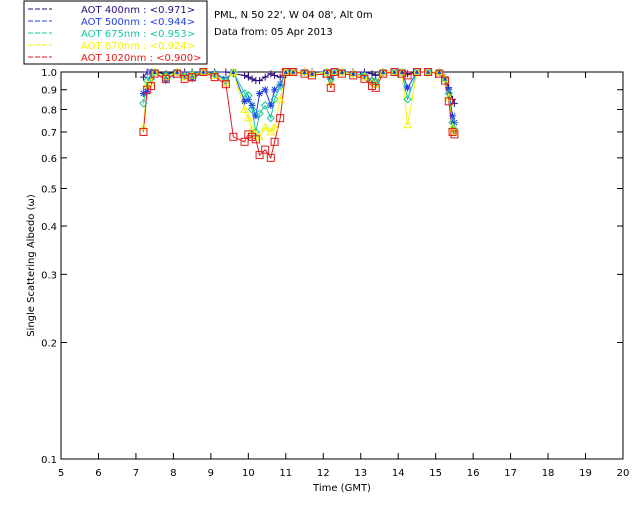 Image resolution: width=640 pixels, height=512 pixels. What do you see at coordinates (398, 473) in the screenshot?
I see `x-tick-label: 14` at bounding box center [398, 473].